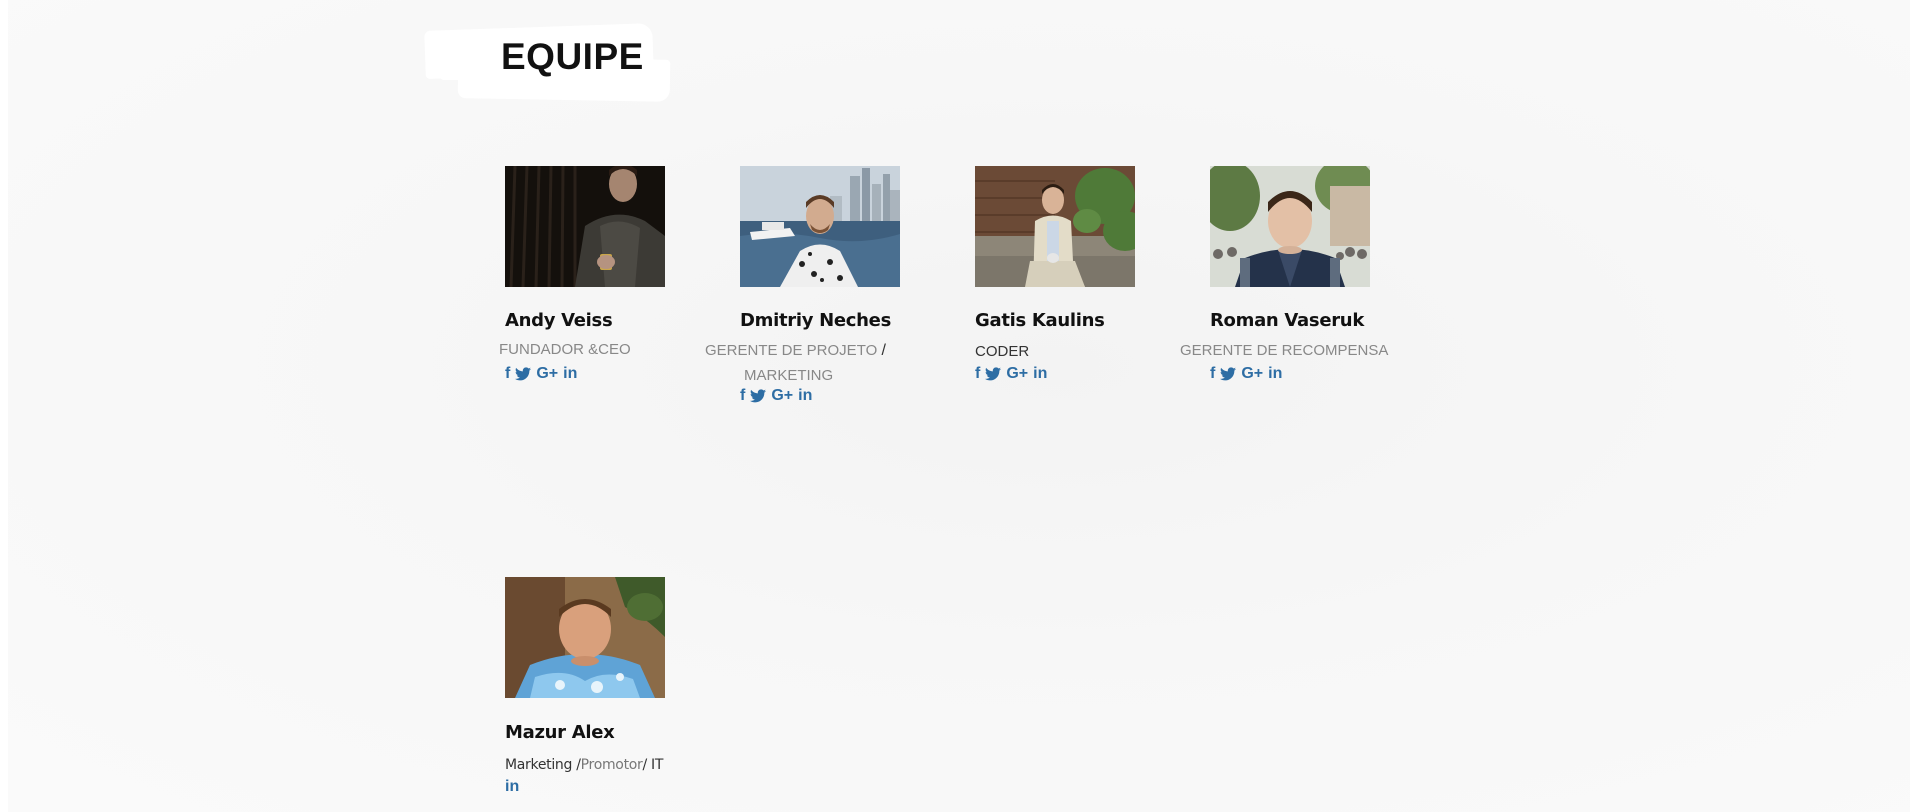 The image size is (1910, 812). Describe the element at coordinates (791, 350) in the screenshot. I see `member-role-line1: GERENTE DE PROJETO` at that location.